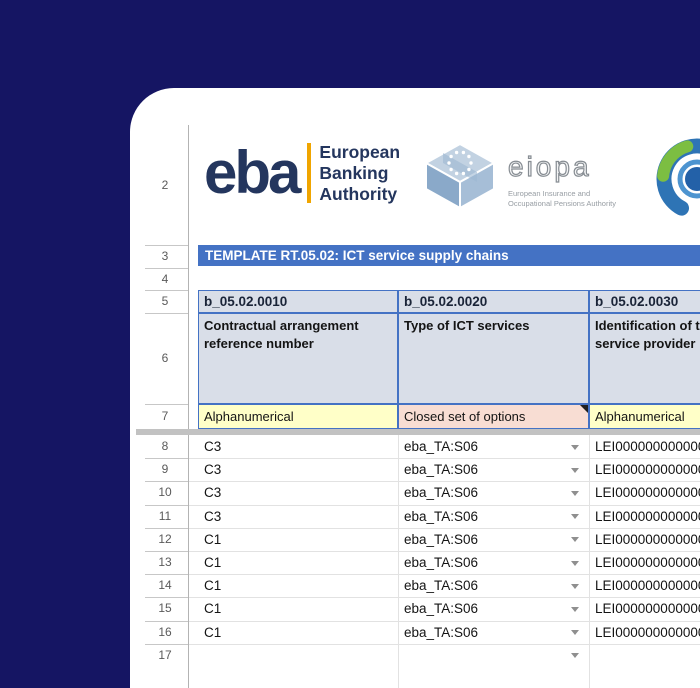  Describe the element at coordinates (493, 562) in the screenshot. I see `cell-r13-c2: eba_TA:S06` at that location.